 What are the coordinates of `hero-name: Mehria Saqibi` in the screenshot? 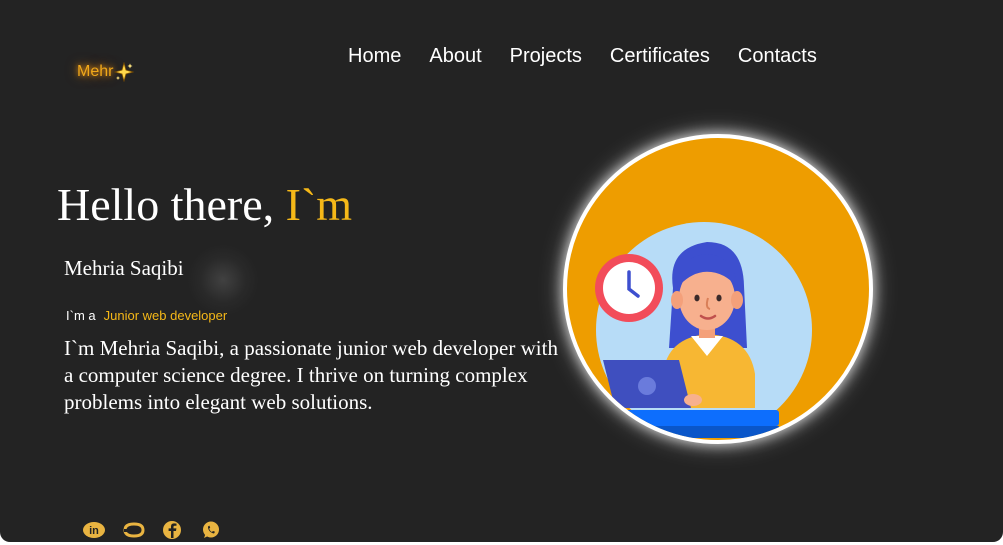 It's located at (124, 268).